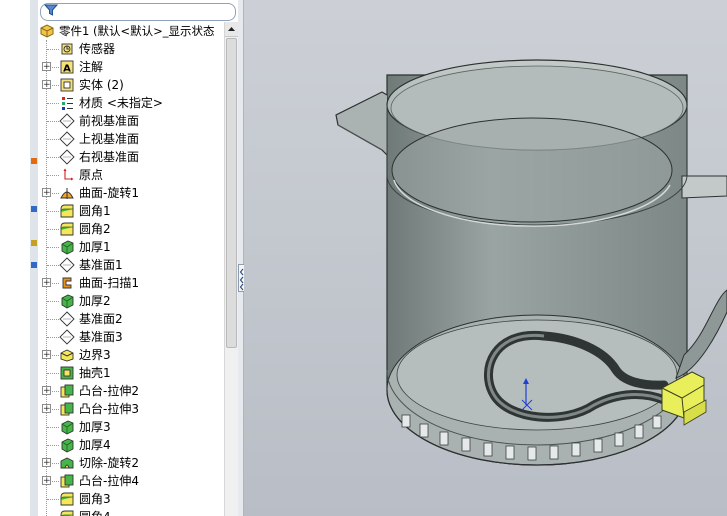 The image size is (727, 516). I want to click on tree-root-part: 零件1 (默认<默认>_显示状态, so click(133, 31).